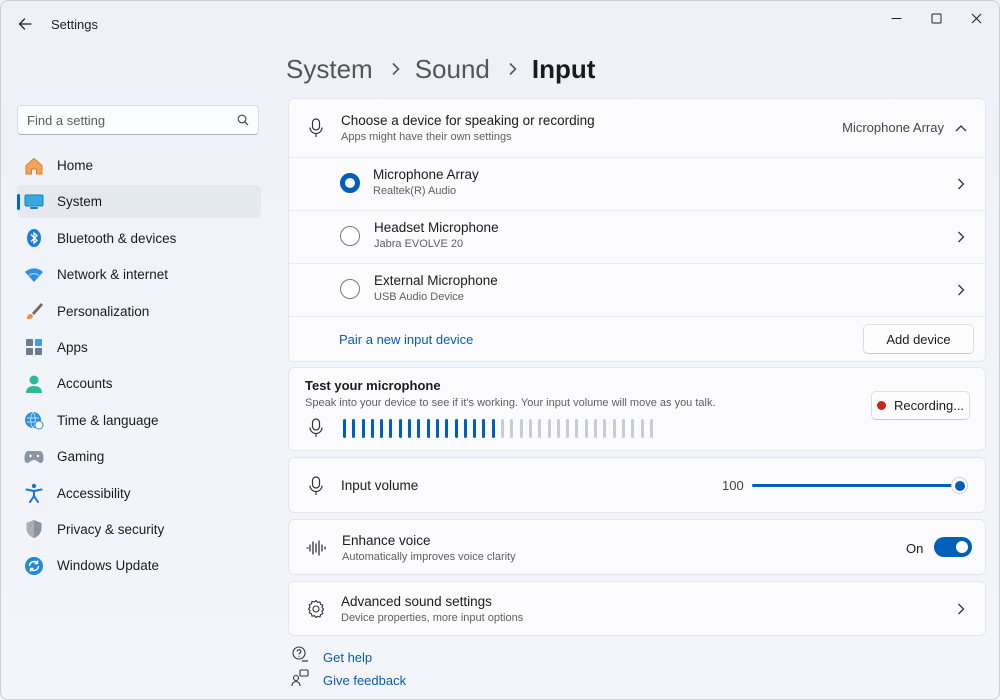 Image resolution: width=1000 pixels, height=700 pixels. I want to click on sidebar-item-label: Home, so click(75, 165).